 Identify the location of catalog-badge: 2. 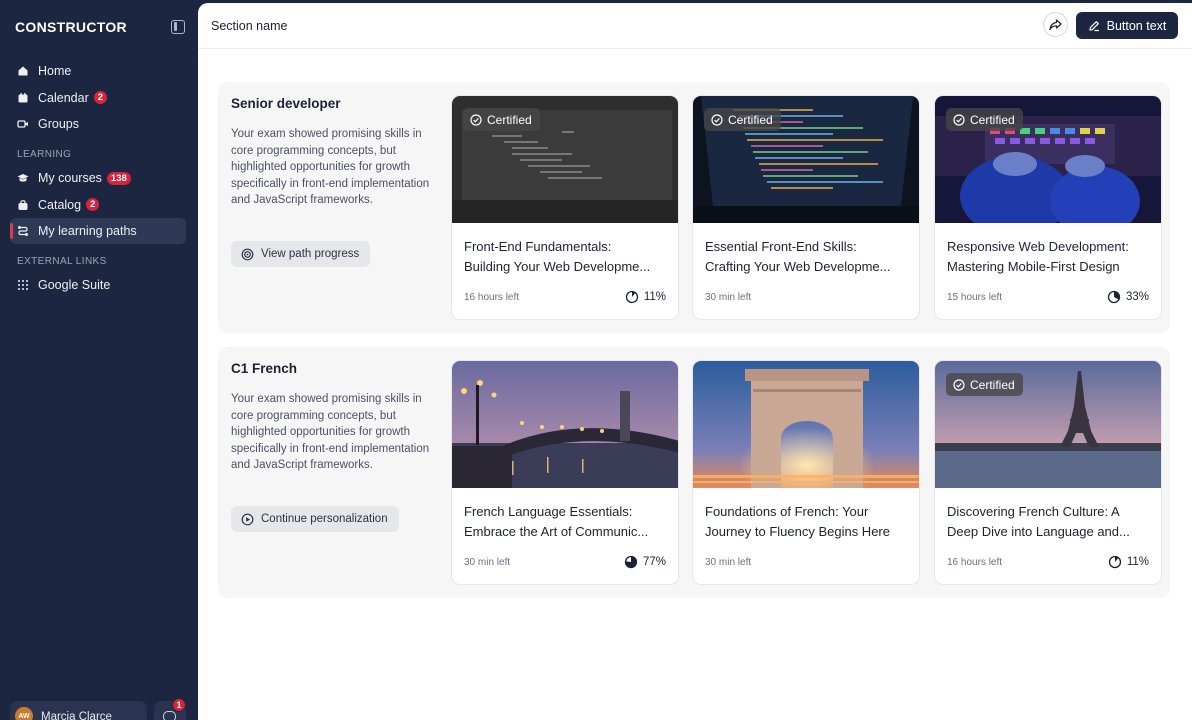
(93, 204).